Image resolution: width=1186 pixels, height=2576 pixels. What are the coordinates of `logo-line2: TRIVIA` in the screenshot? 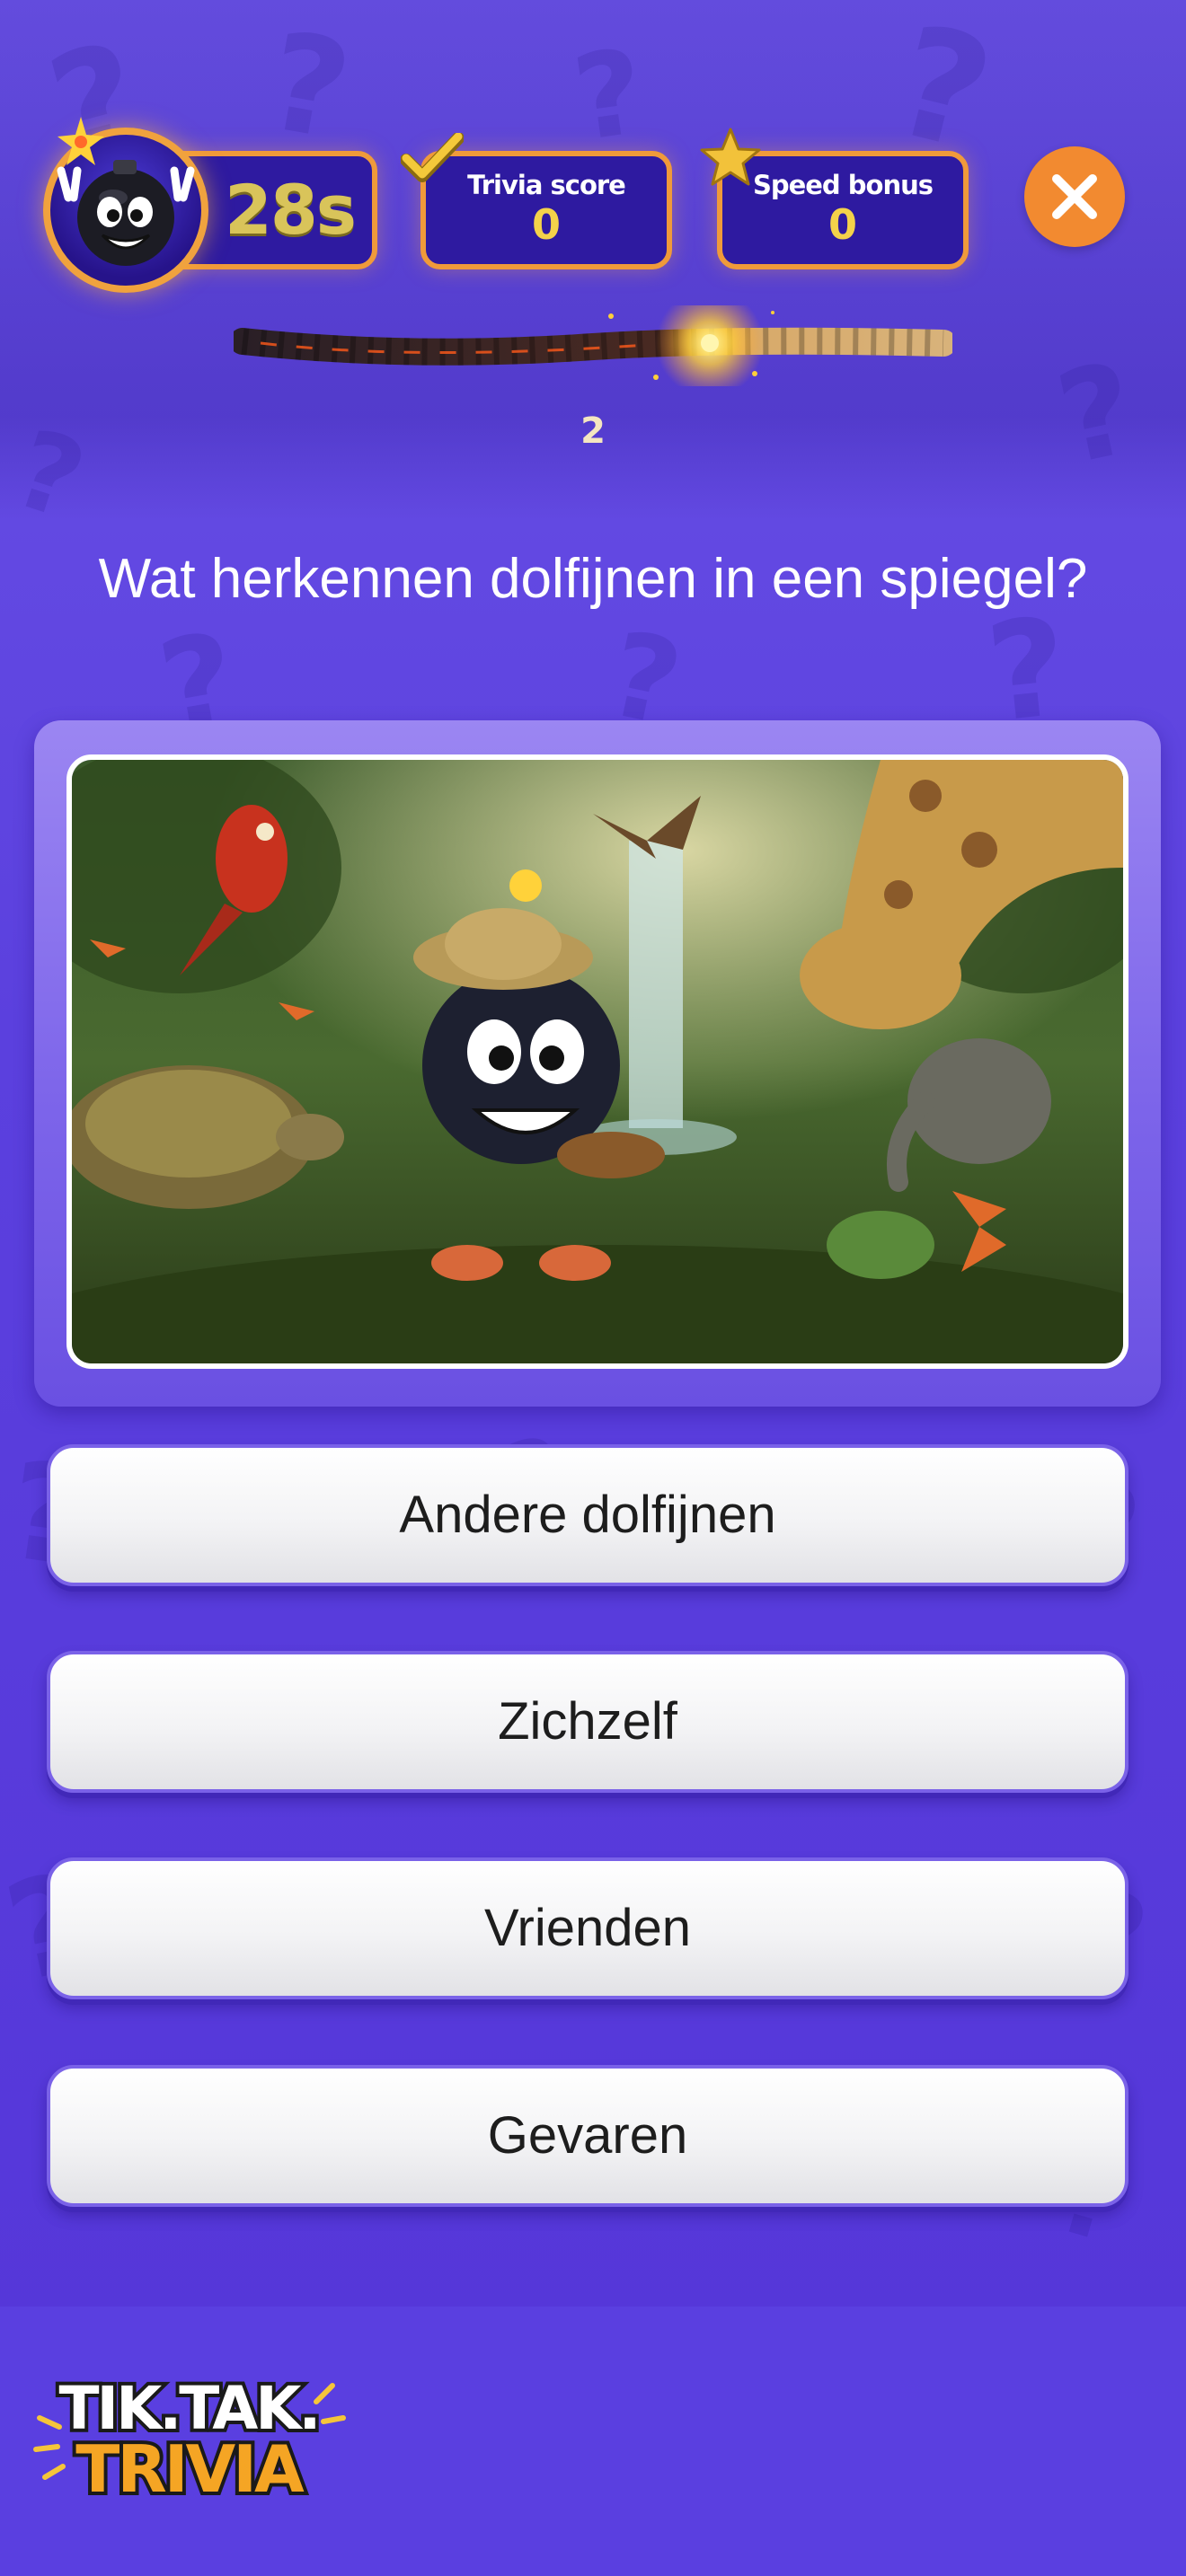 It's located at (190, 2469).